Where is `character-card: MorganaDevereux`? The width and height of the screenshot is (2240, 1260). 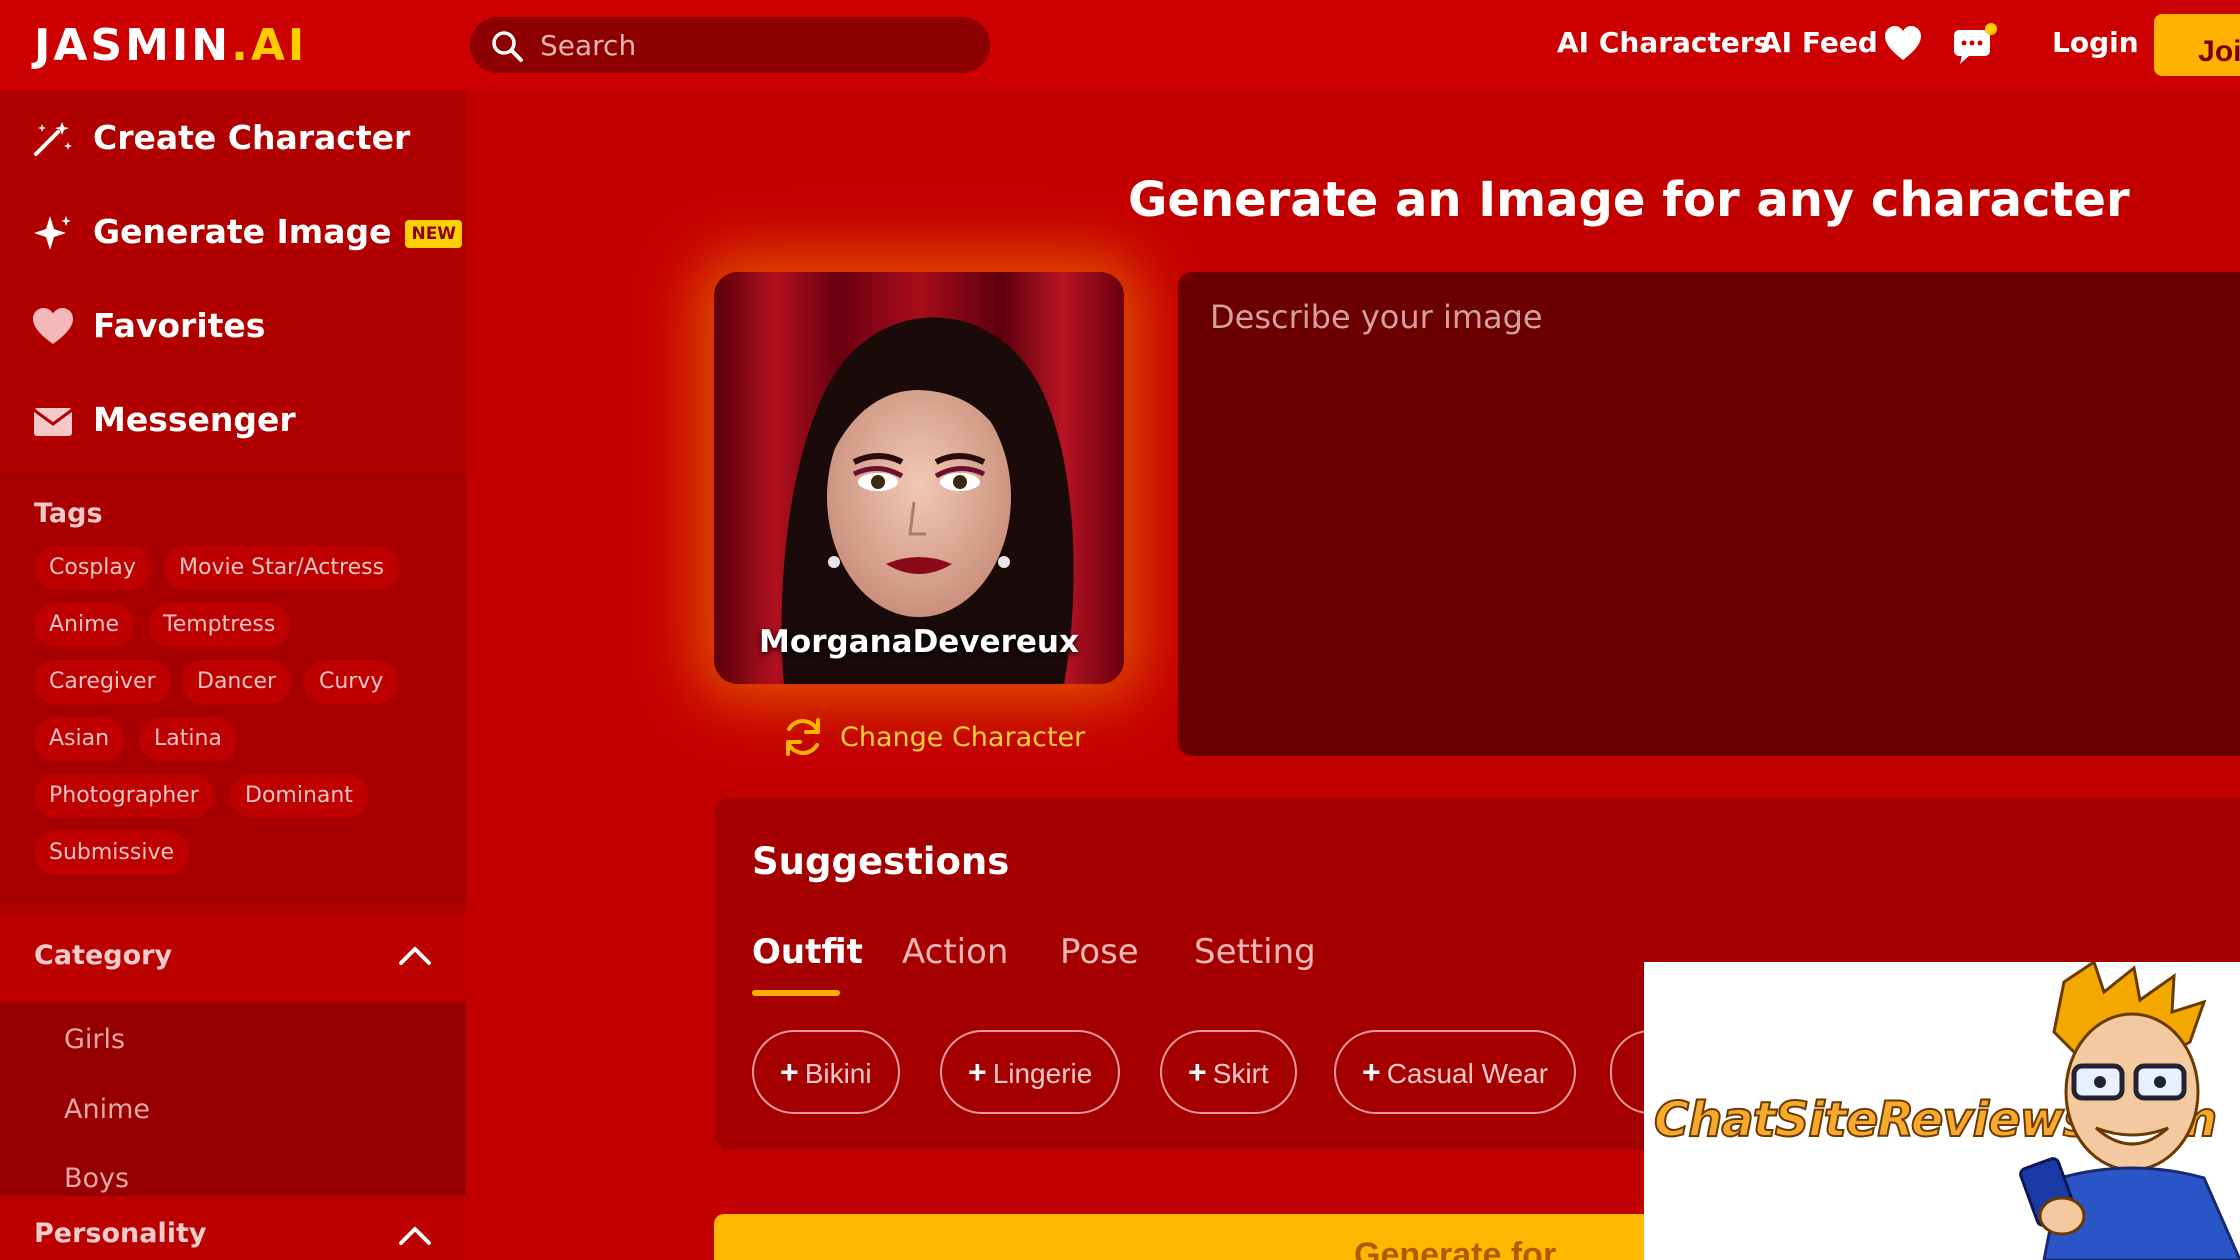
character-card: MorganaDevereux is located at coordinates (919, 478).